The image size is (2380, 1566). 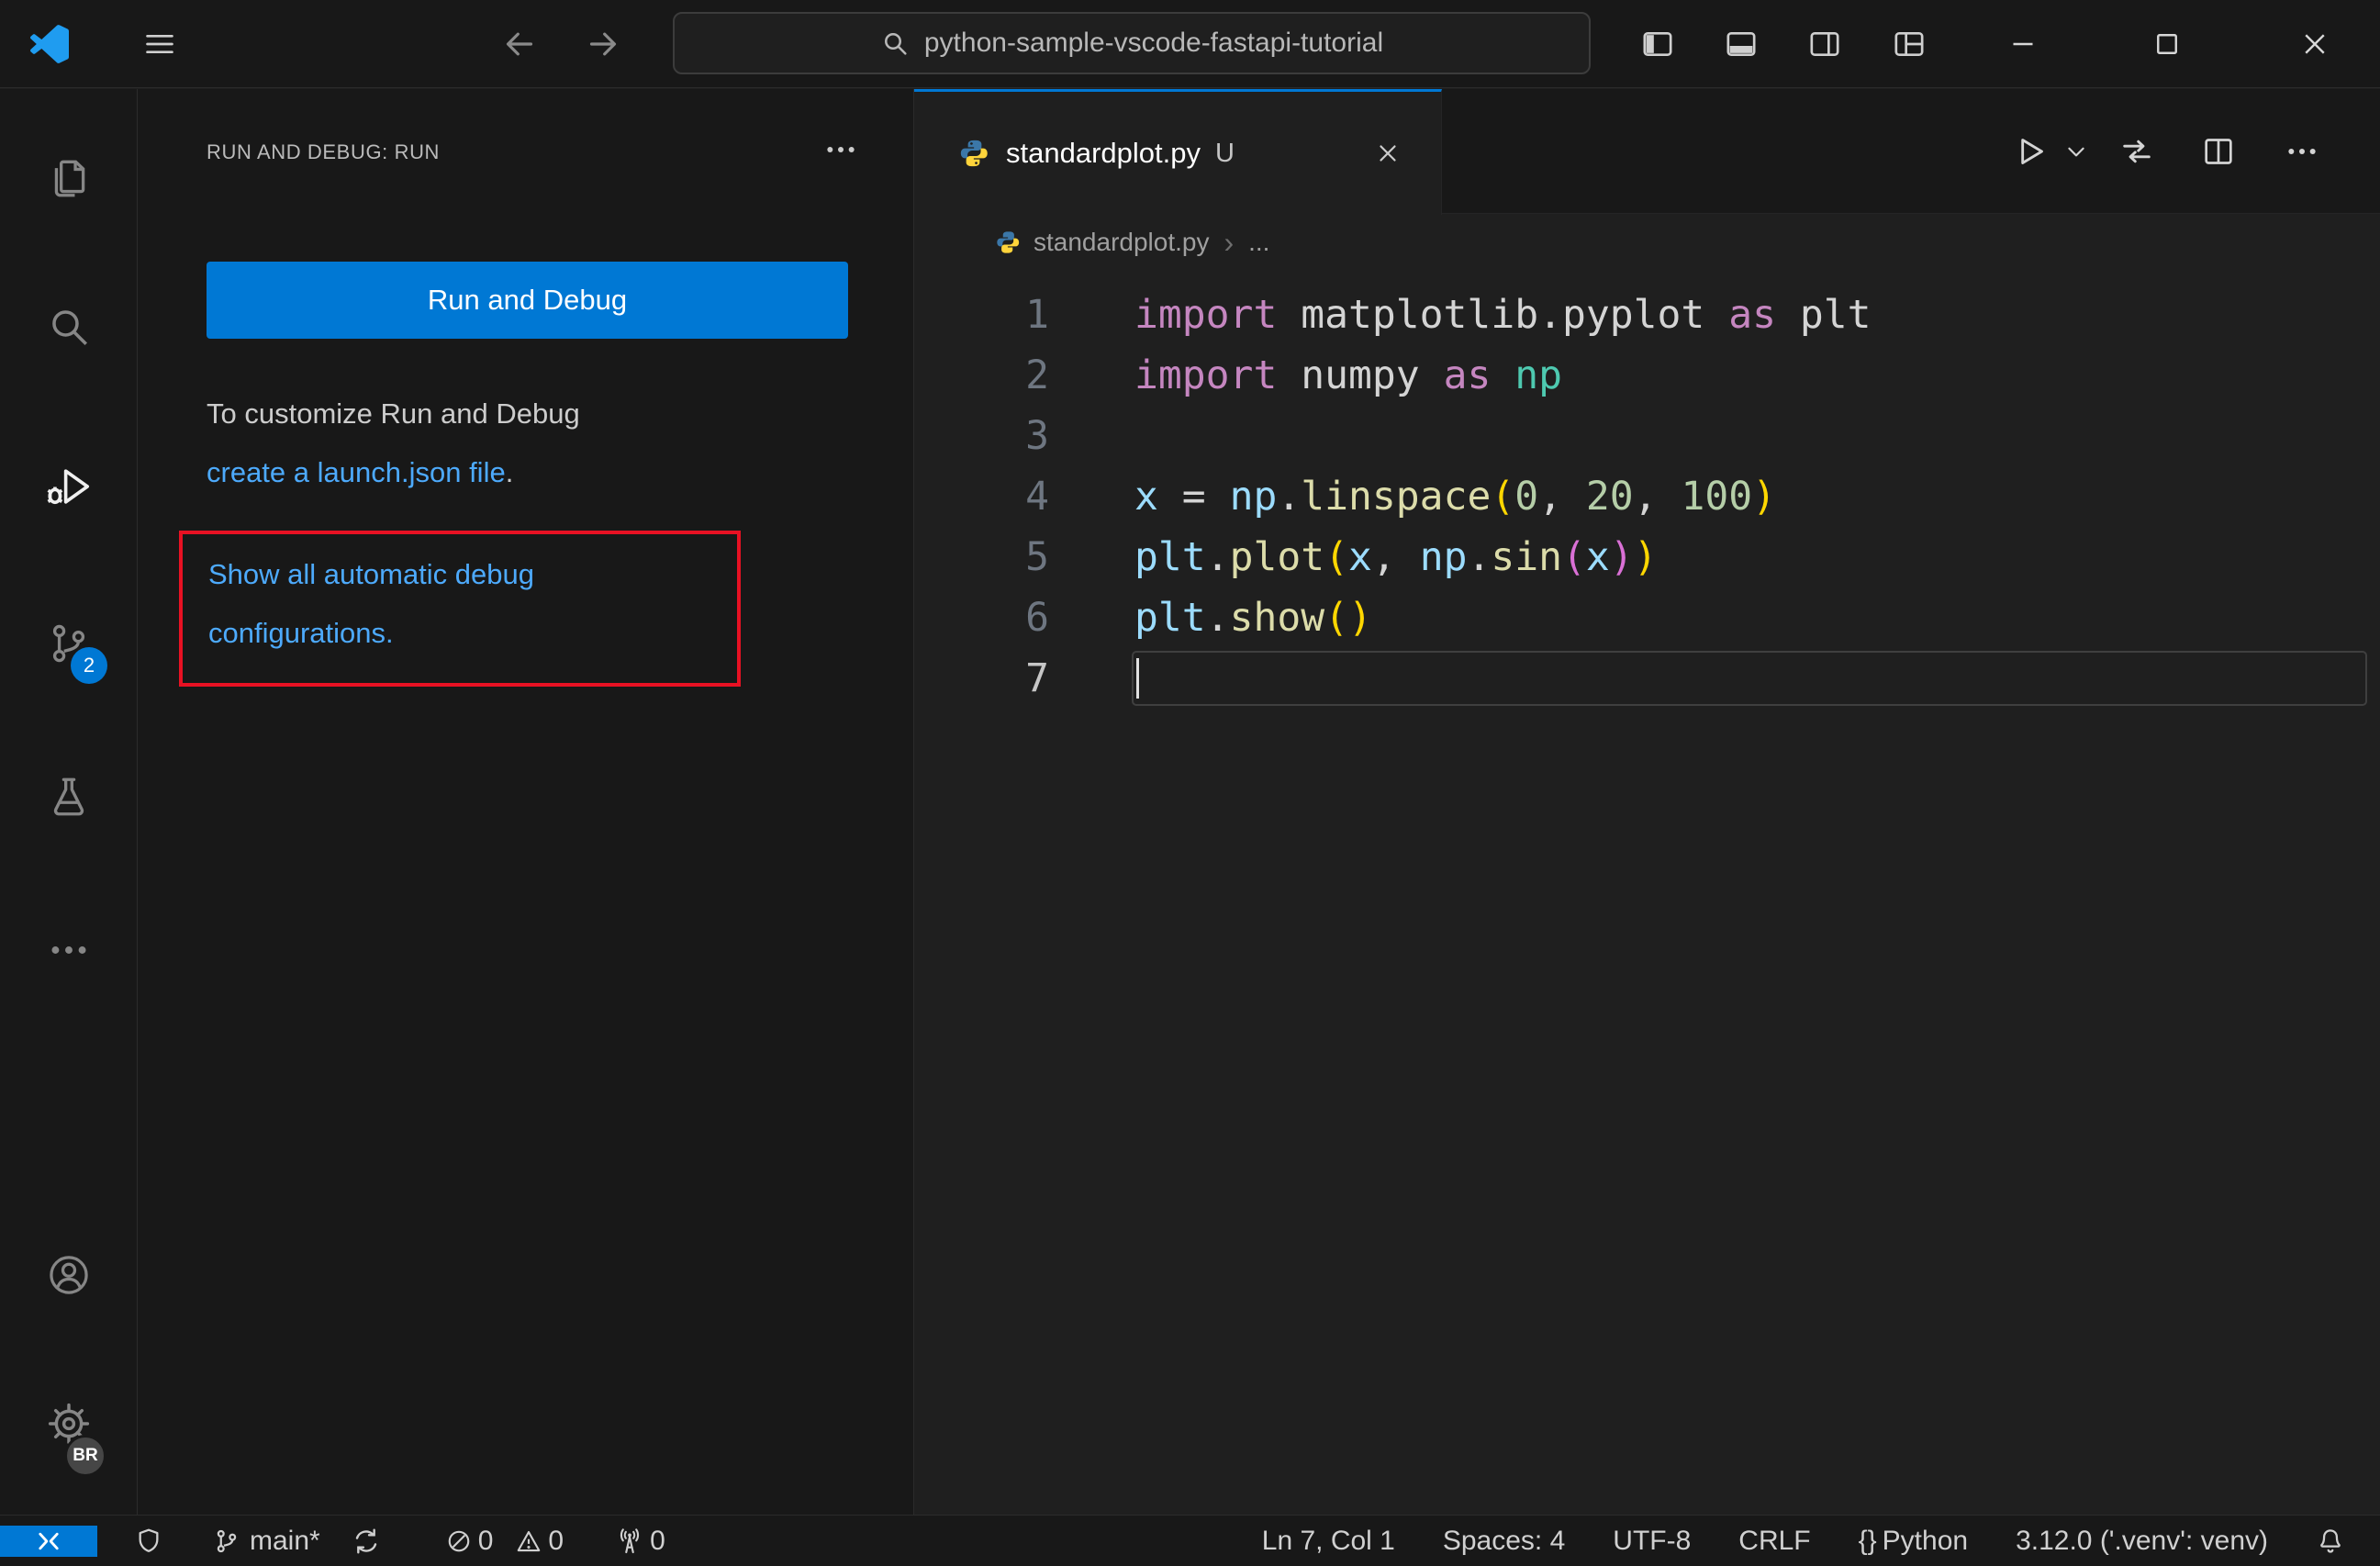 I want to click on sidebar-item-run-and-debug, so click(x=69, y=486).